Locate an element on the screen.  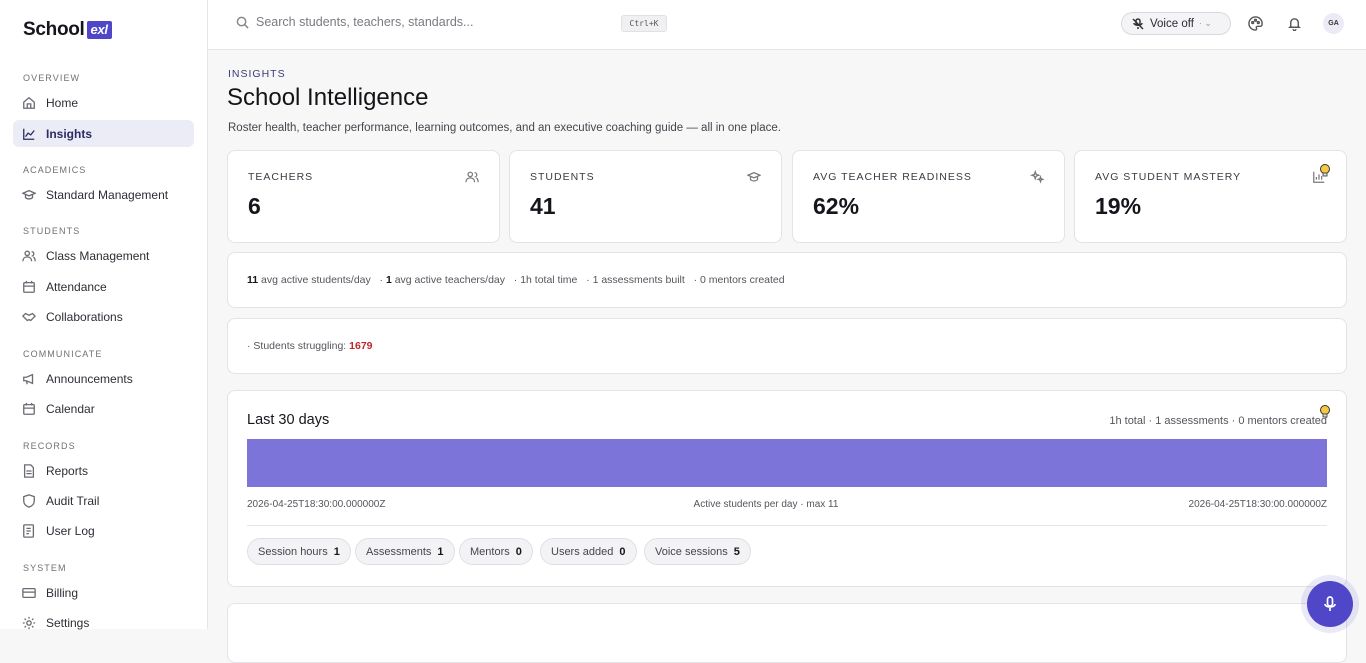
struggling-count: 1679 is located at coordinates (361, 346).